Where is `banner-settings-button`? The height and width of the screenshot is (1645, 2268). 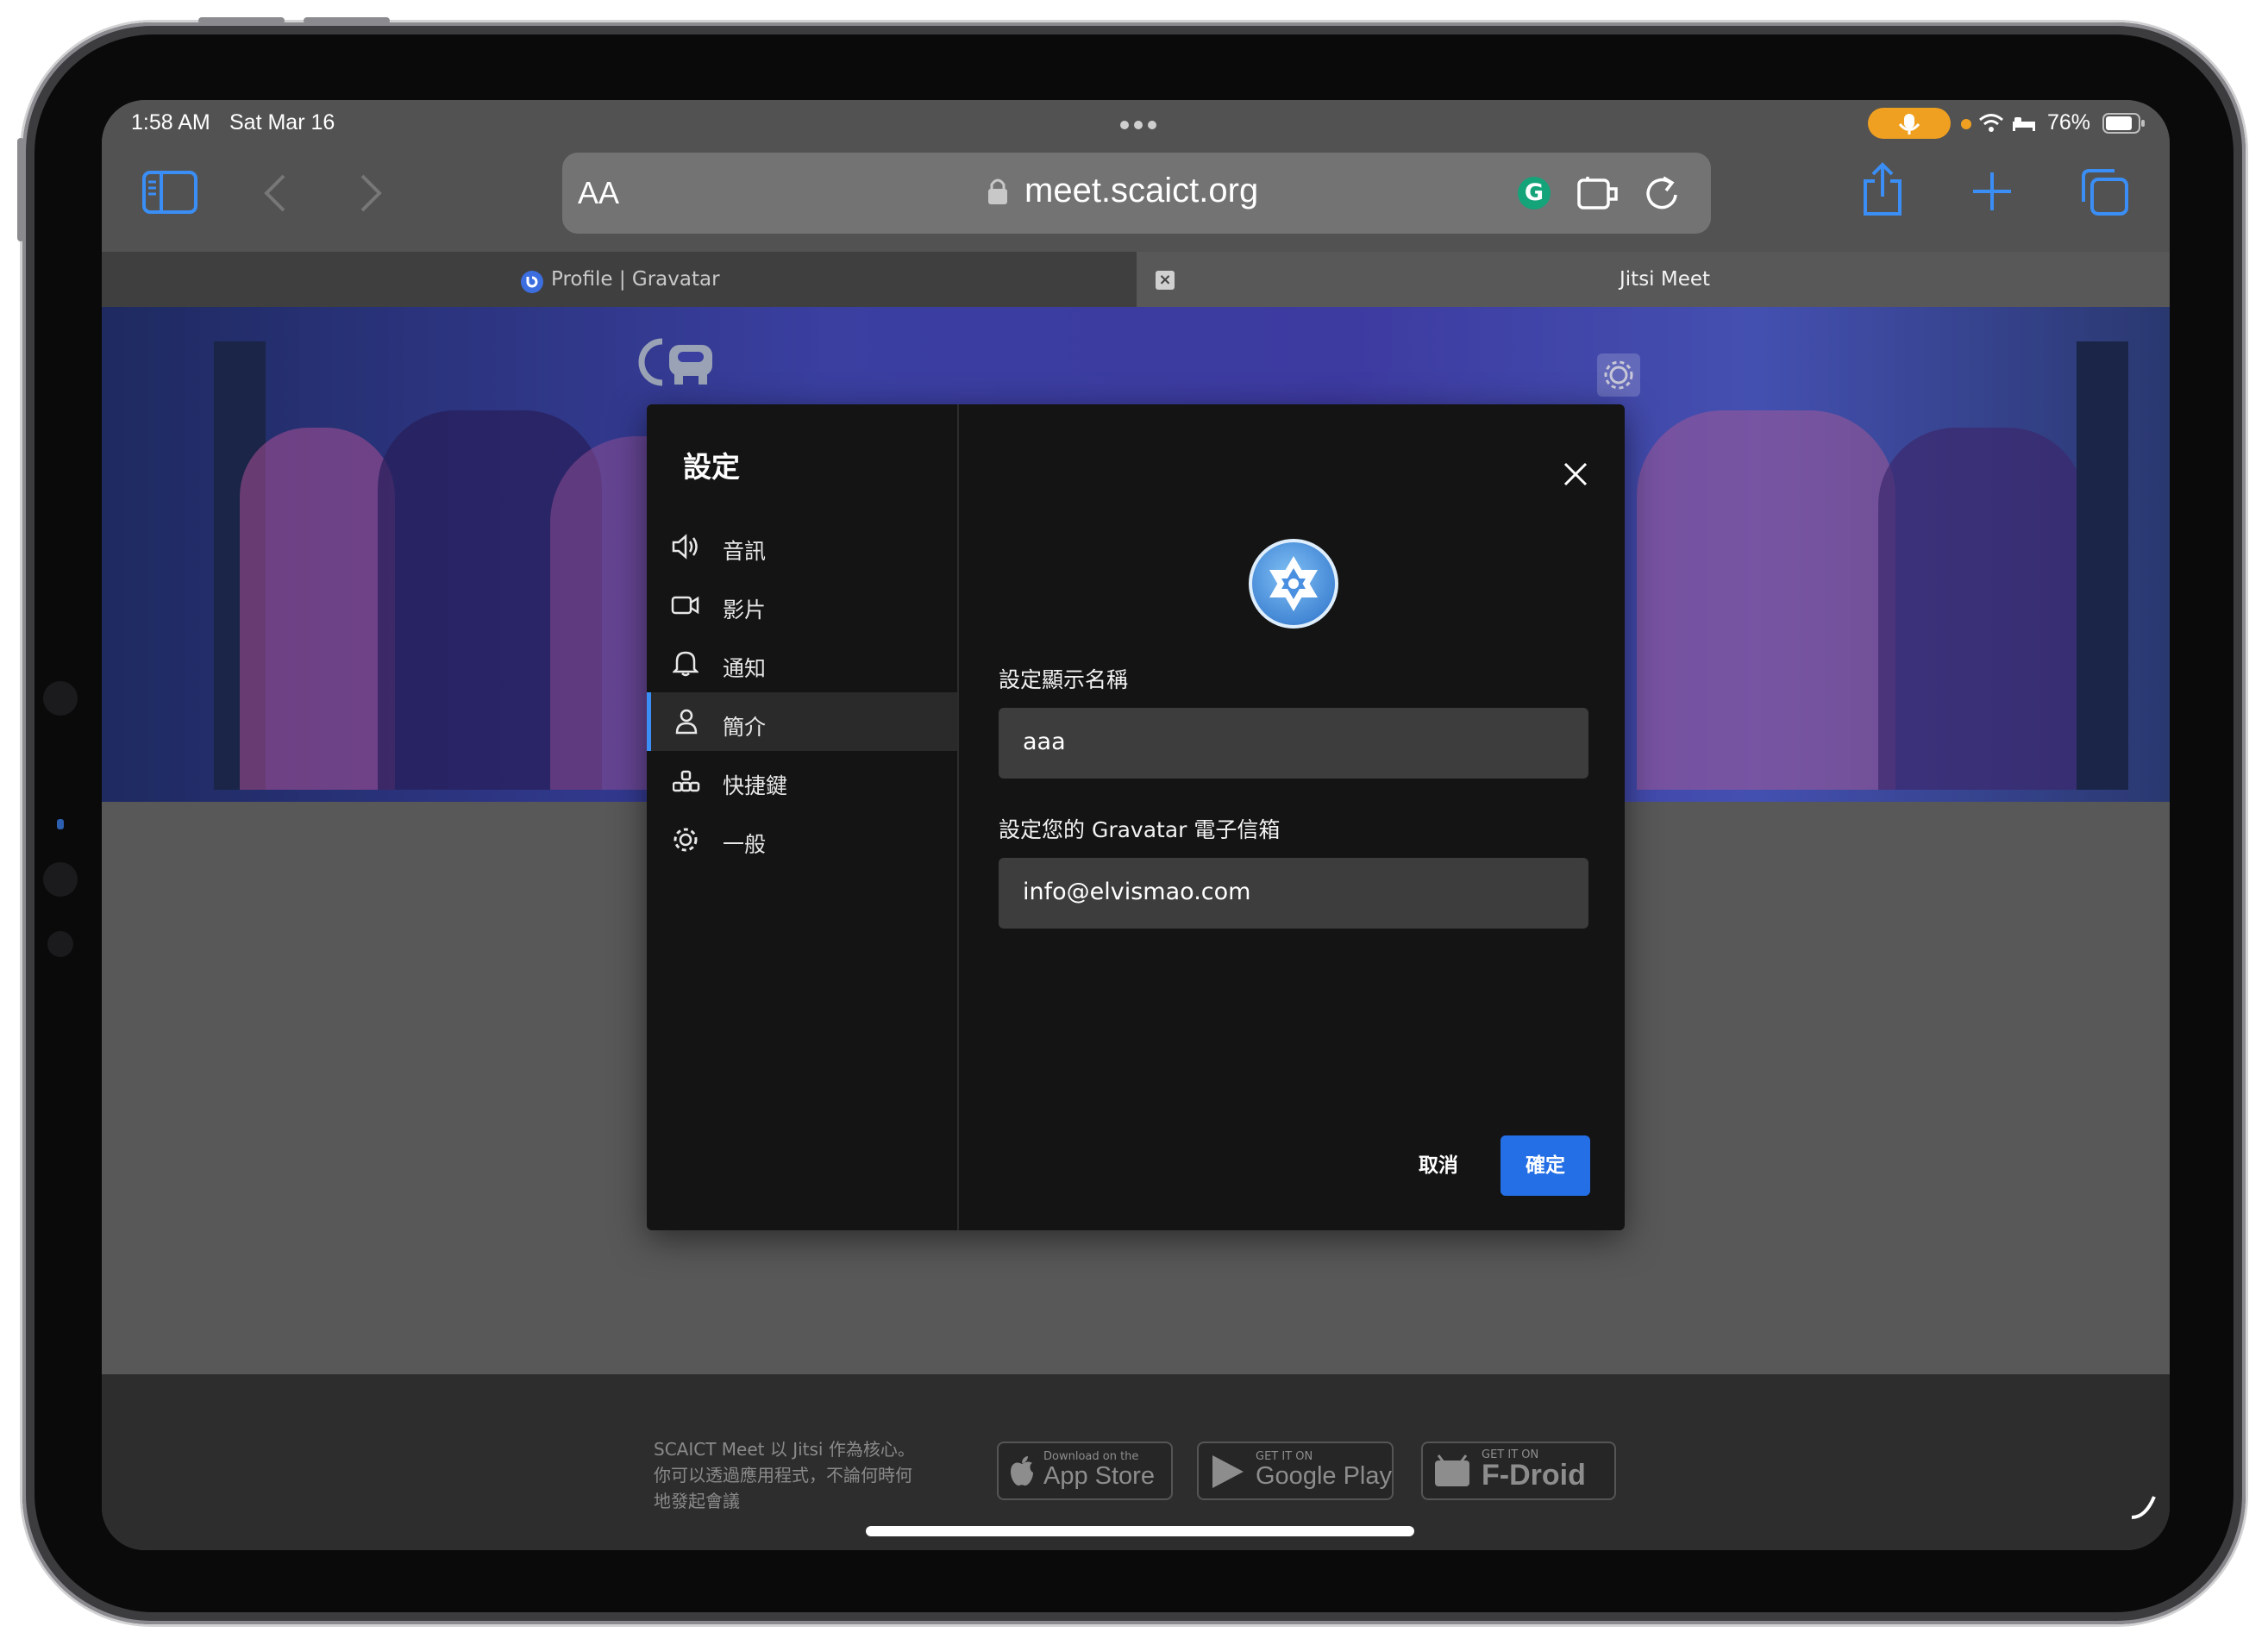 banner-settings-button is located at coordinates (1619, 375).